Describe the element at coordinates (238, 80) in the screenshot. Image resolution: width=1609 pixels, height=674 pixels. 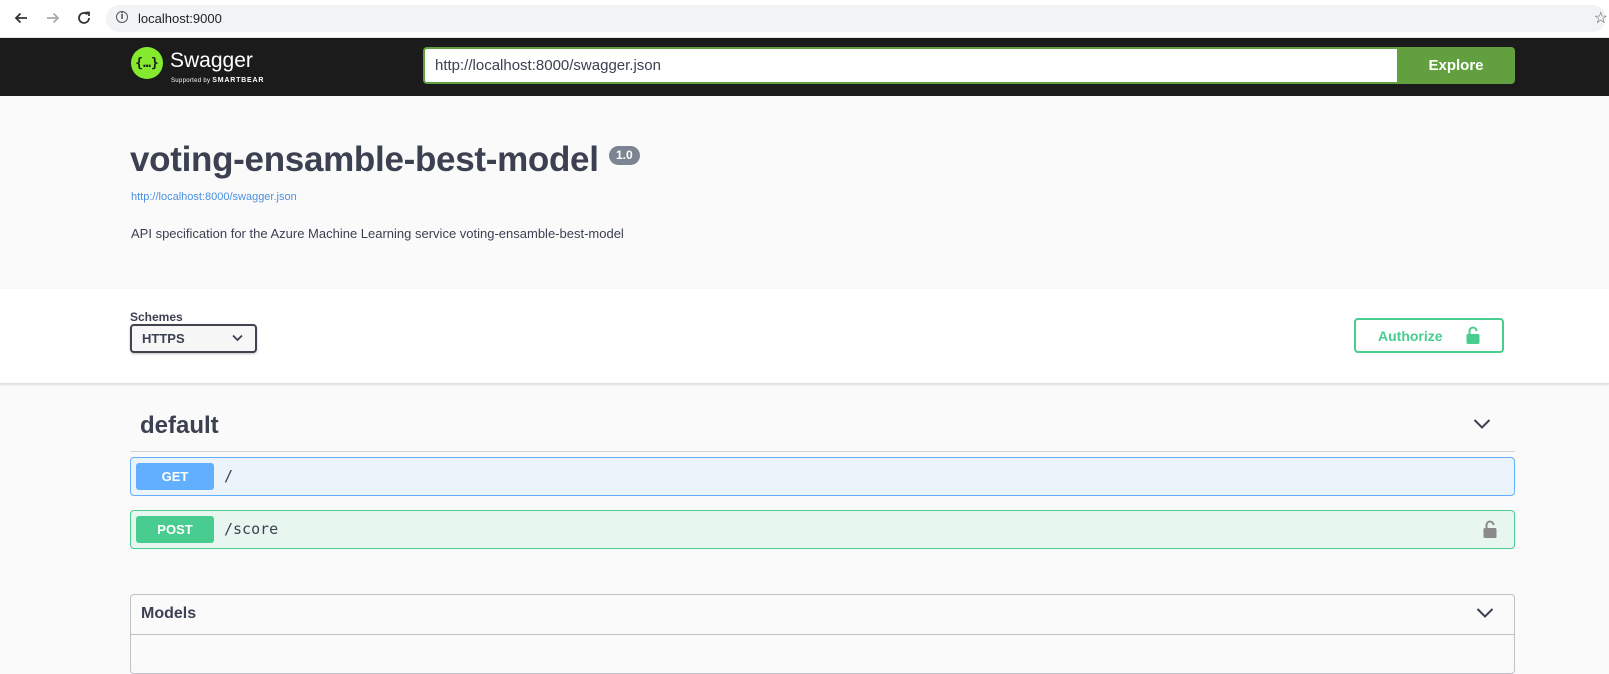
I see `logo-sub-brand: SMARTBEAR` at that location.